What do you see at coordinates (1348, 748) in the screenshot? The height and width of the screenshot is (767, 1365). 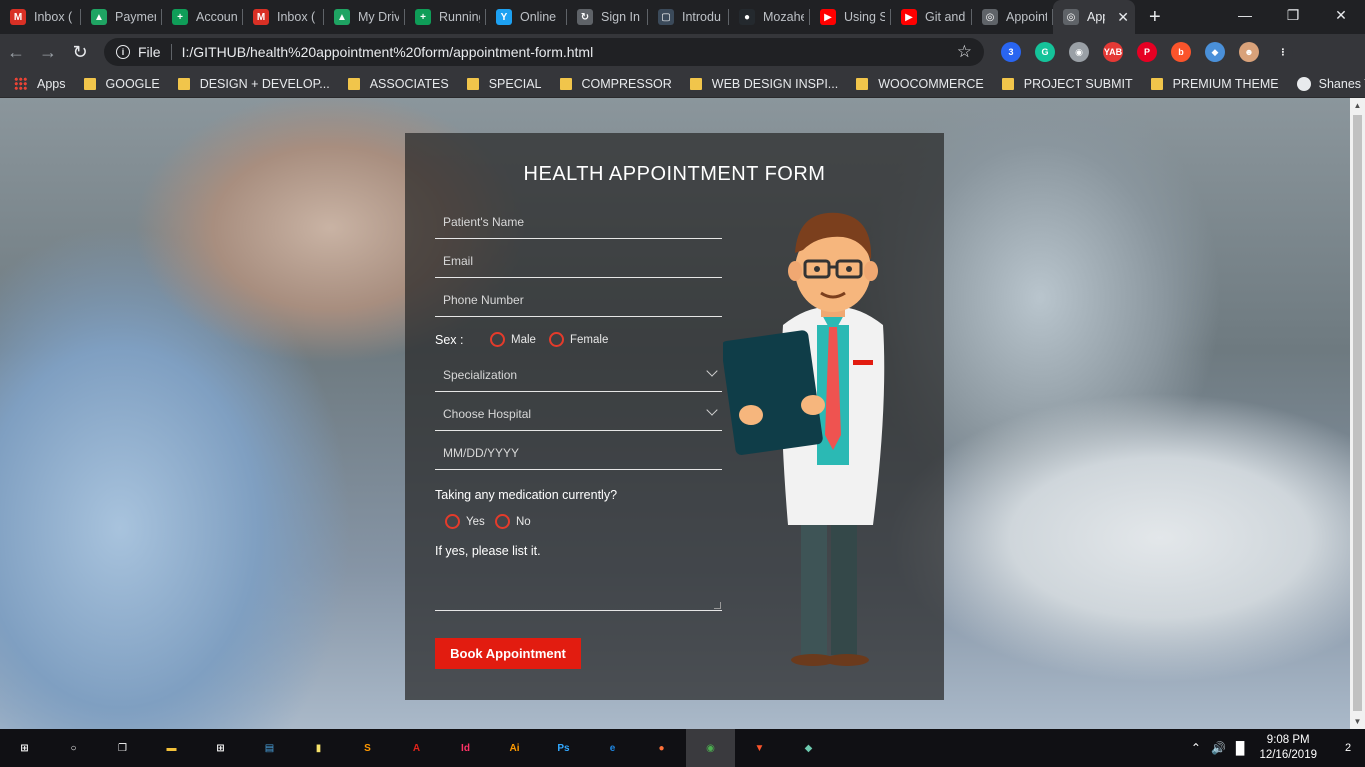 I see `notification-center-icon: 2` at bounding box center [1348, 748].